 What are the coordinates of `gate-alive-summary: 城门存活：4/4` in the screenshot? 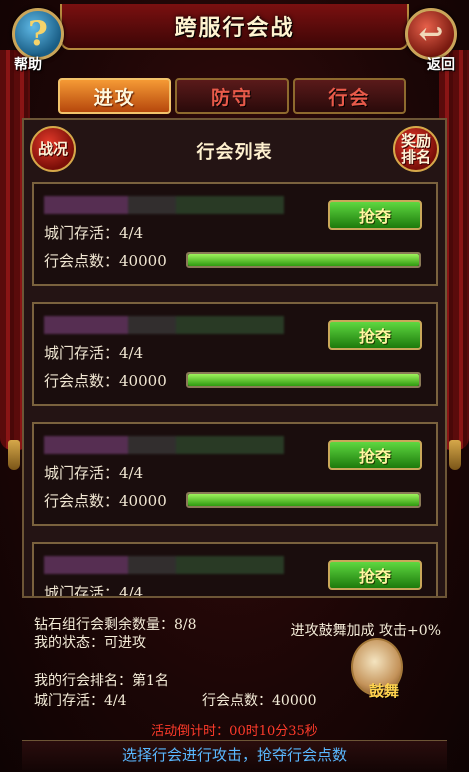 It's located at (80, 701).